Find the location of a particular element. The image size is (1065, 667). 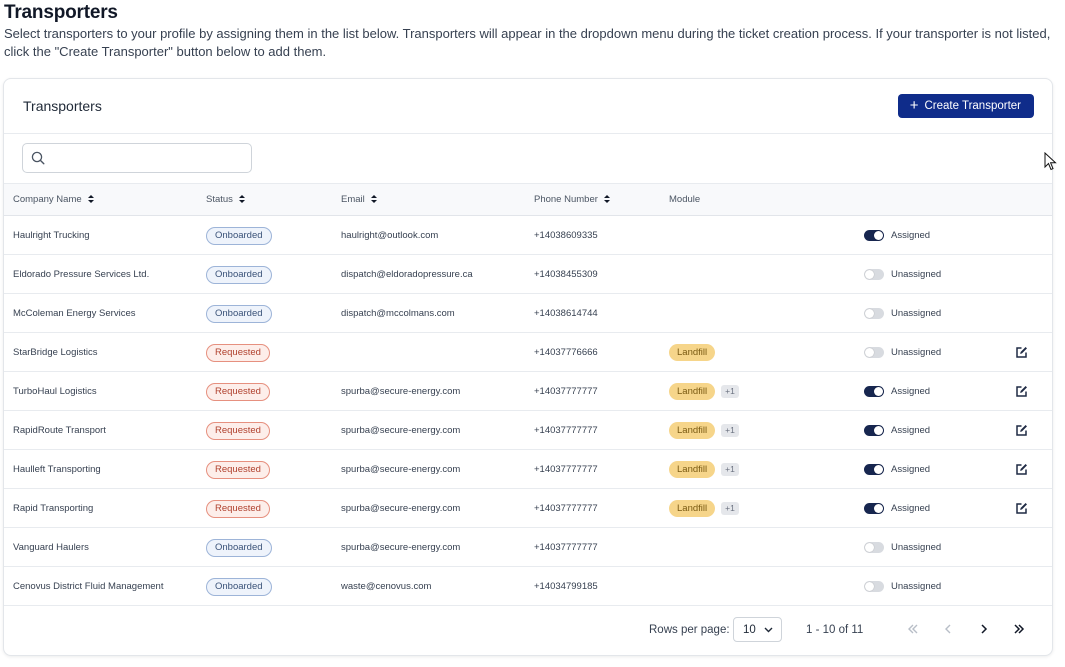

column-module-label: Module is located at coordinates (685, 199).